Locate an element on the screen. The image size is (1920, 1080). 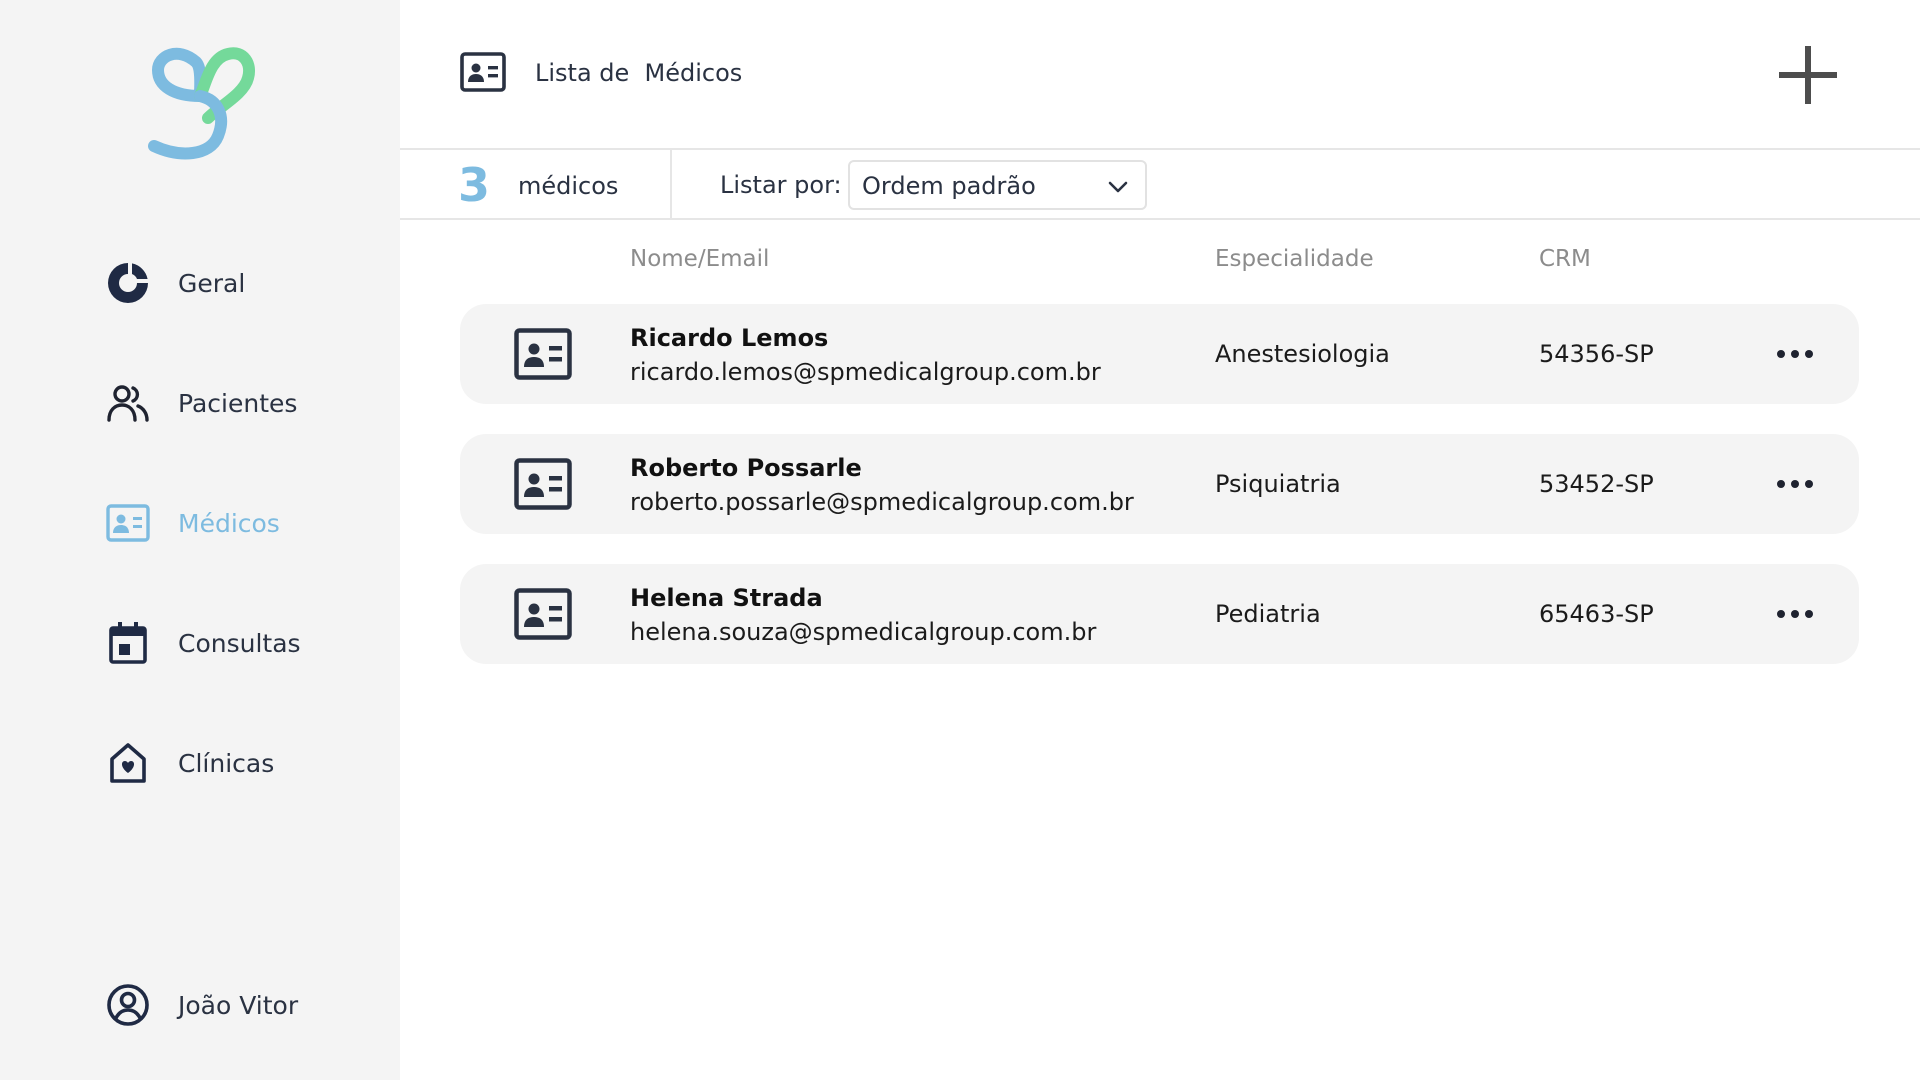
filter-bar: 3 médicos Listar por: Ordem padrão is located at coordinates (1160, 185).